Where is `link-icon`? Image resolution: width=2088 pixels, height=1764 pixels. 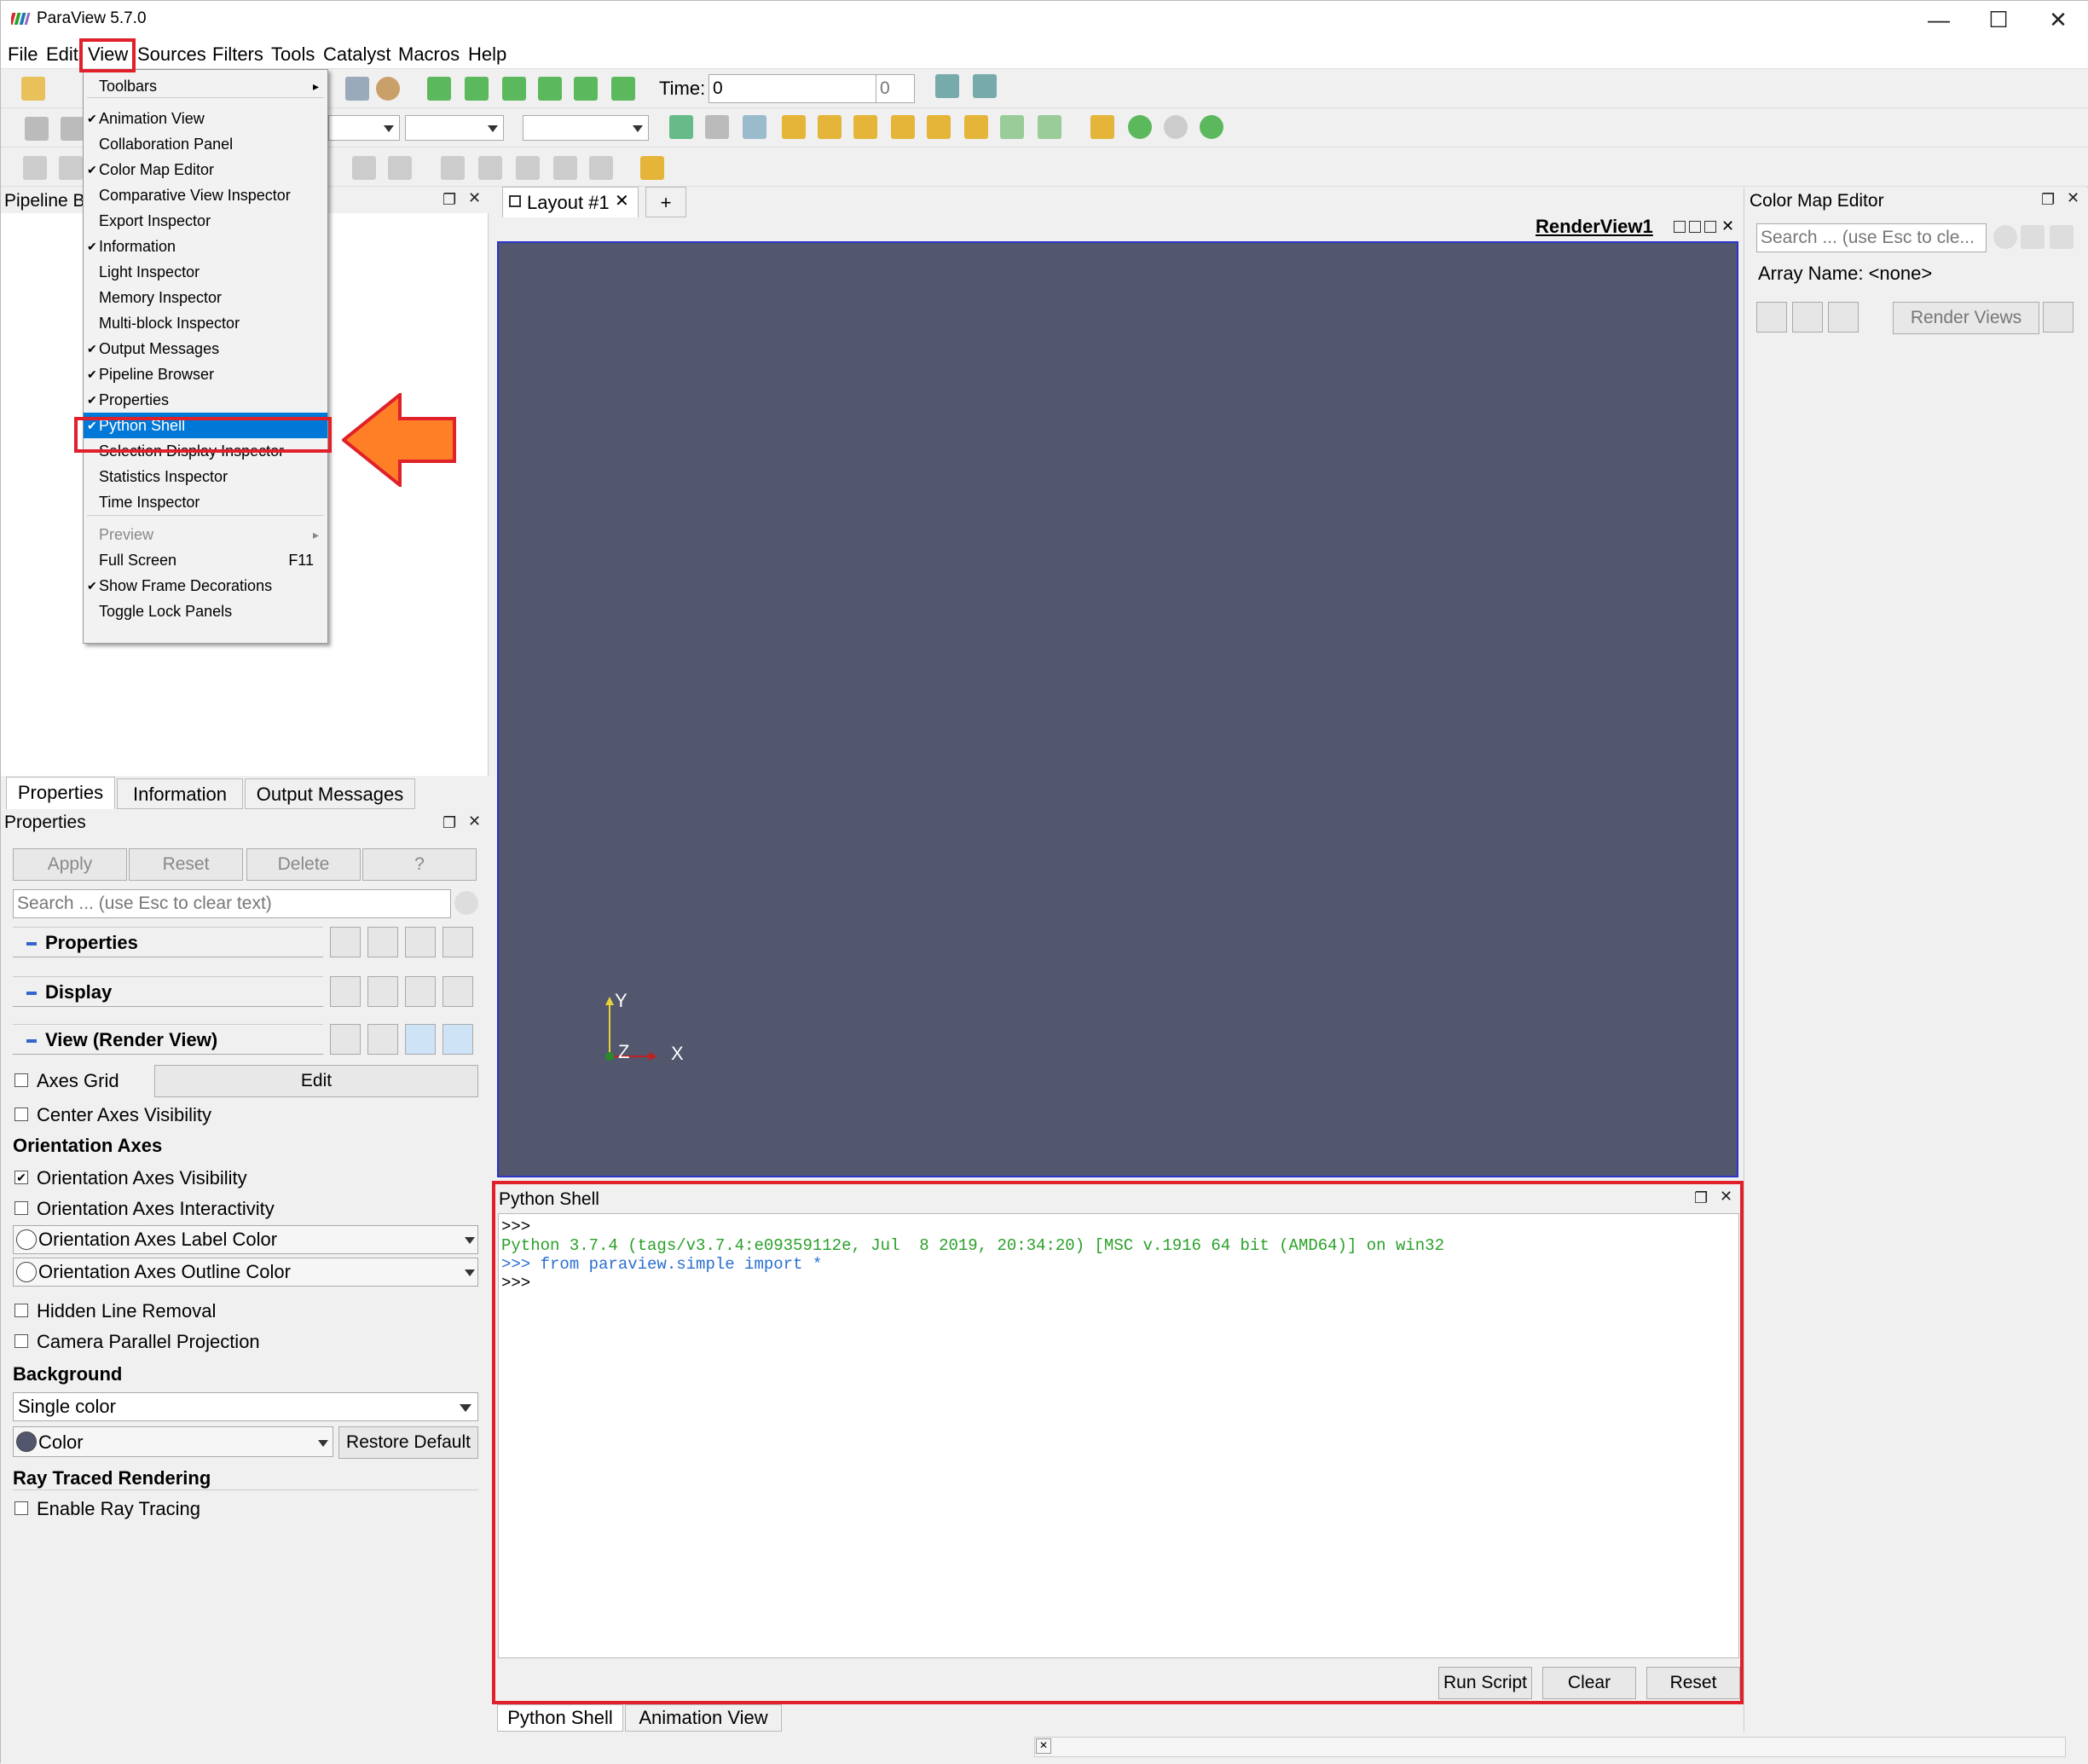
link-icon is located at coordinates (2058, 317).